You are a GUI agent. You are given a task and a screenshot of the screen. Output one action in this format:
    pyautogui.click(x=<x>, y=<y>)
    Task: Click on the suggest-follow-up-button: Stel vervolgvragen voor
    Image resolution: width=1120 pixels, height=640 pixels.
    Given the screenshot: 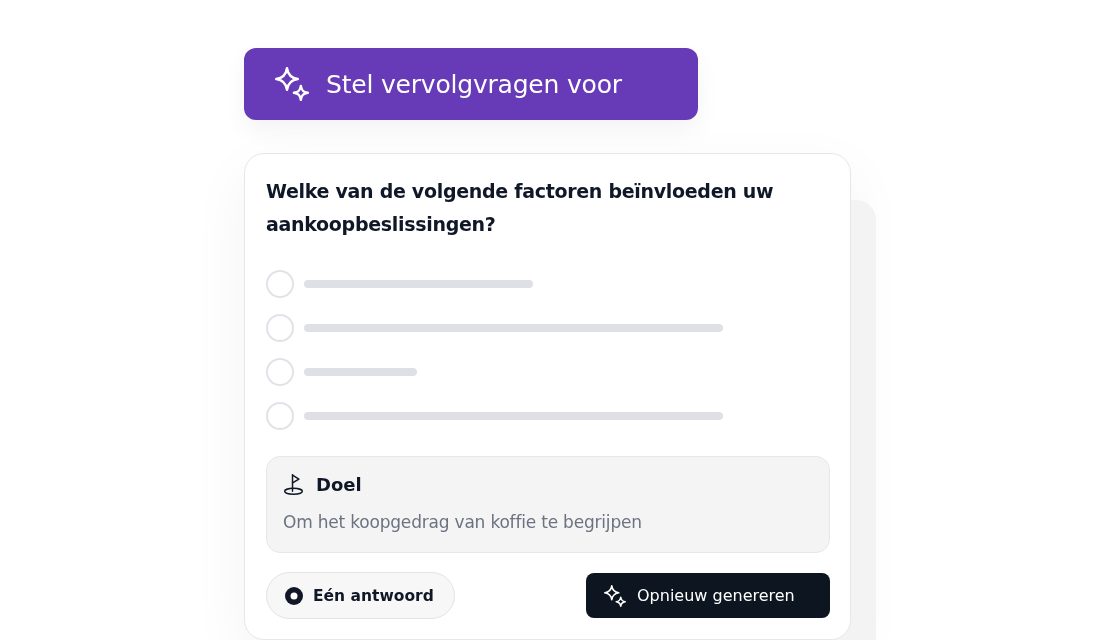 What is the action you would take?
    pyautogui.click(x=471, y=84)
    